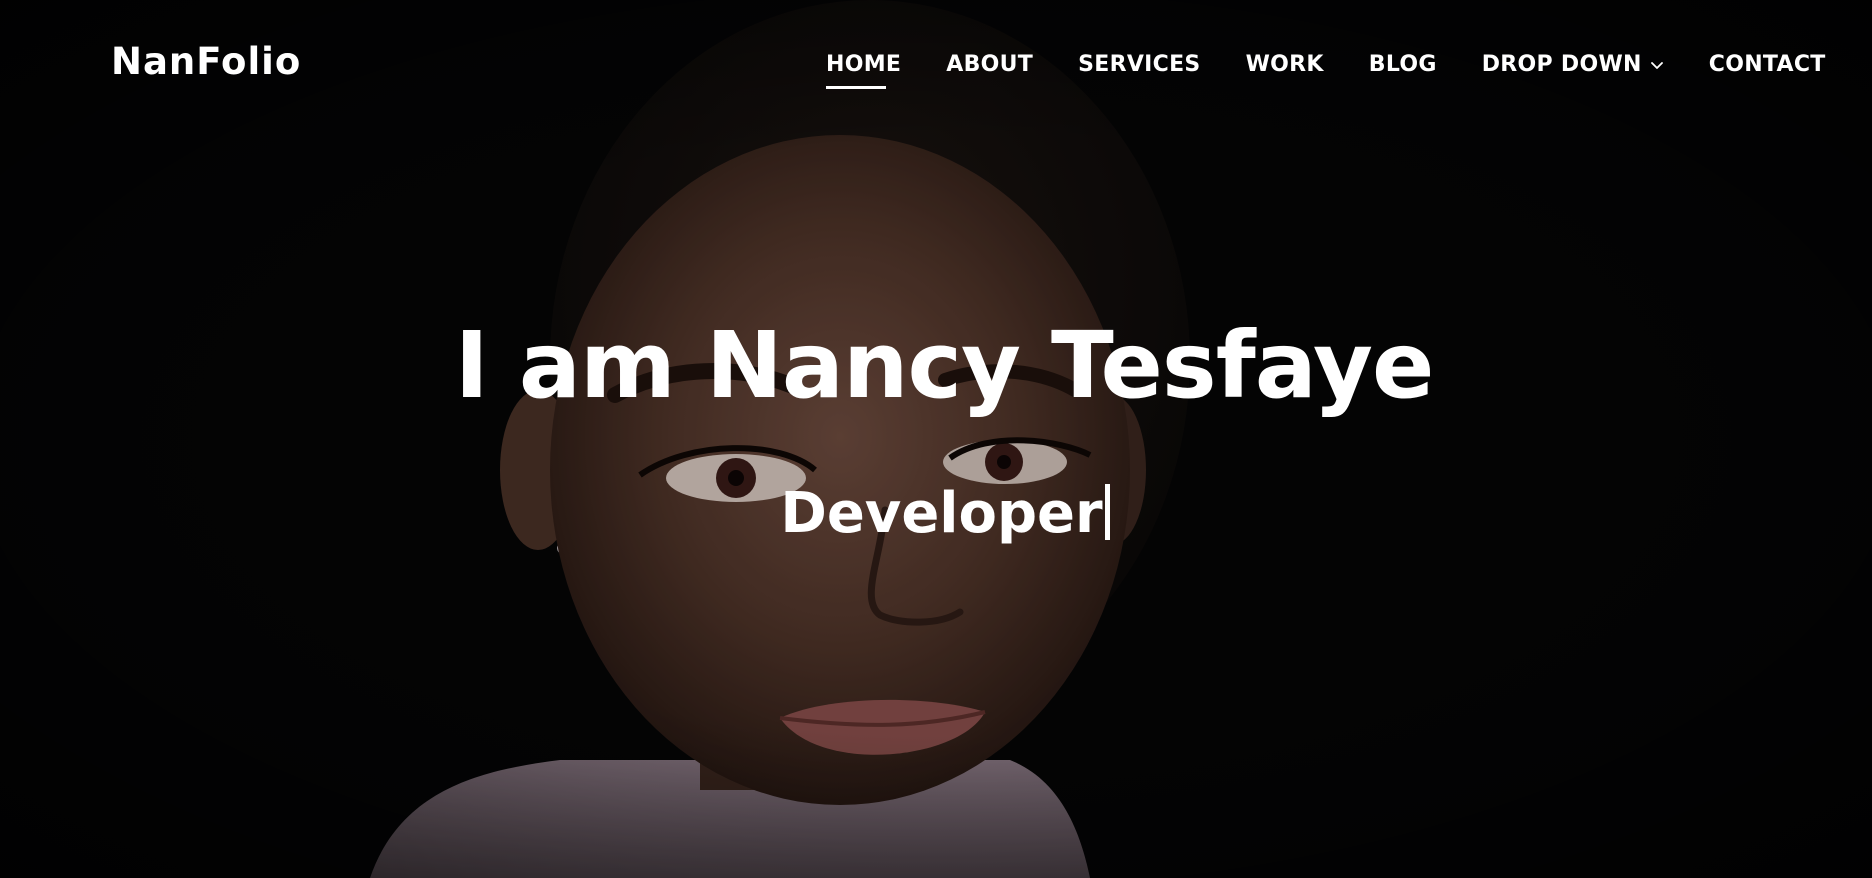 The width and height of the screenshot is (1872, 878). I want to click on chevron-down-icon, so click(1656, 65).